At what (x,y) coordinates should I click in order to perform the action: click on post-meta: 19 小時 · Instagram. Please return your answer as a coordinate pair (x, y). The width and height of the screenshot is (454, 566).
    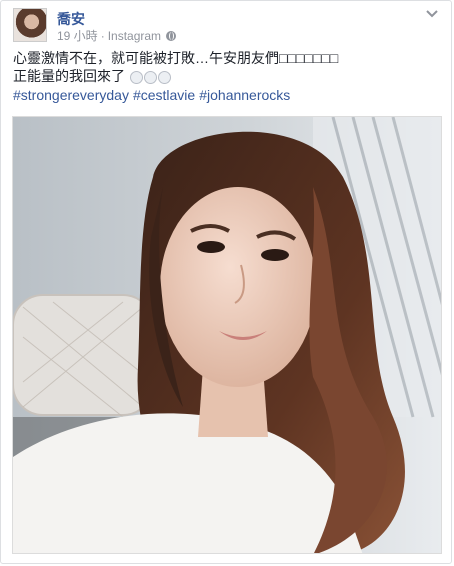
    Looking at the image, I should click on (117, 35).